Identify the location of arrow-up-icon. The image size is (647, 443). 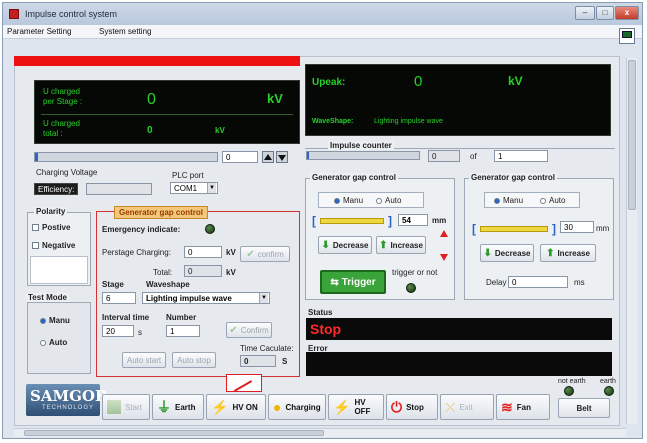
(444, 233).